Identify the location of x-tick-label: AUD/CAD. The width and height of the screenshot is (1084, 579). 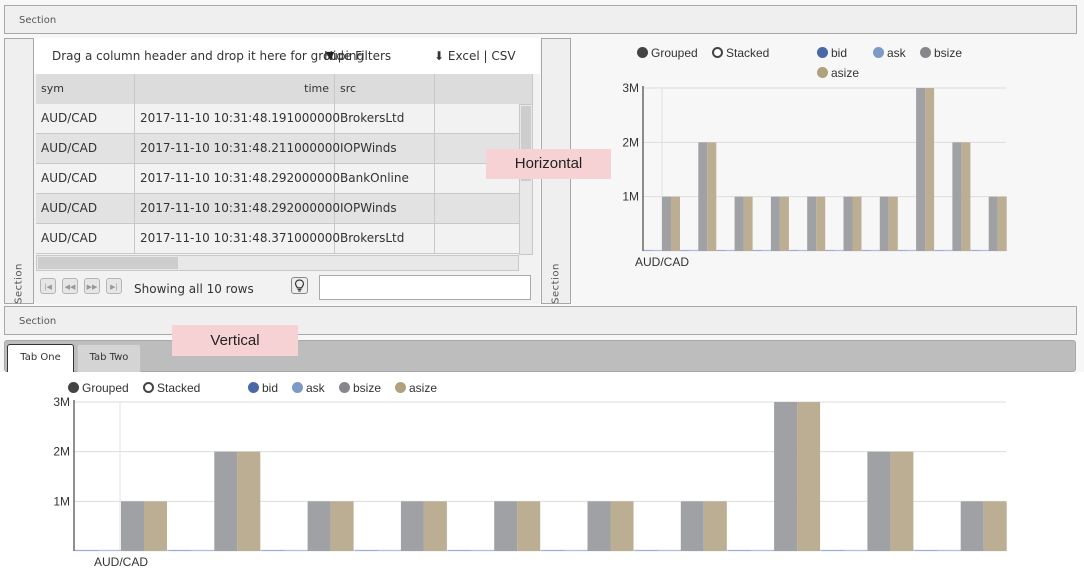
(121, 562).